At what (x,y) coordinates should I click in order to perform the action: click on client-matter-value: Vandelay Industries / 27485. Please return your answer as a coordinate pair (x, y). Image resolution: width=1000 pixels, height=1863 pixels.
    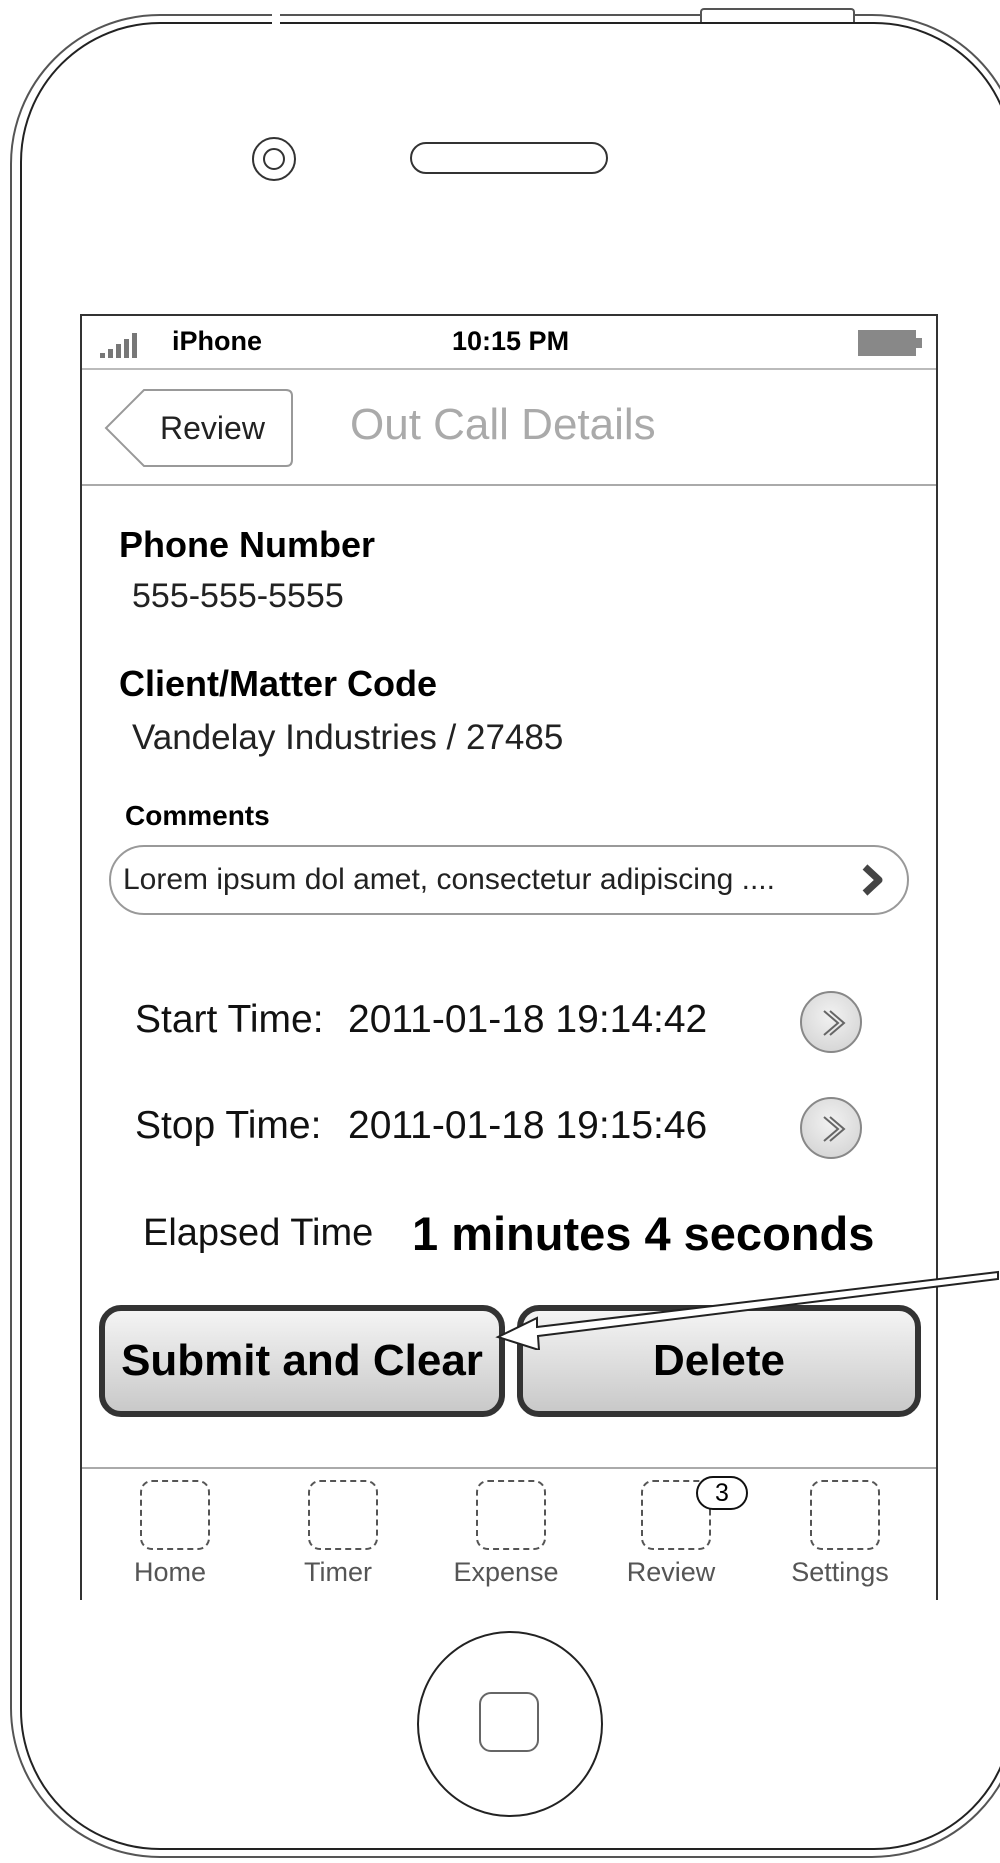
    Looking at the image, I should click on (348, 737).